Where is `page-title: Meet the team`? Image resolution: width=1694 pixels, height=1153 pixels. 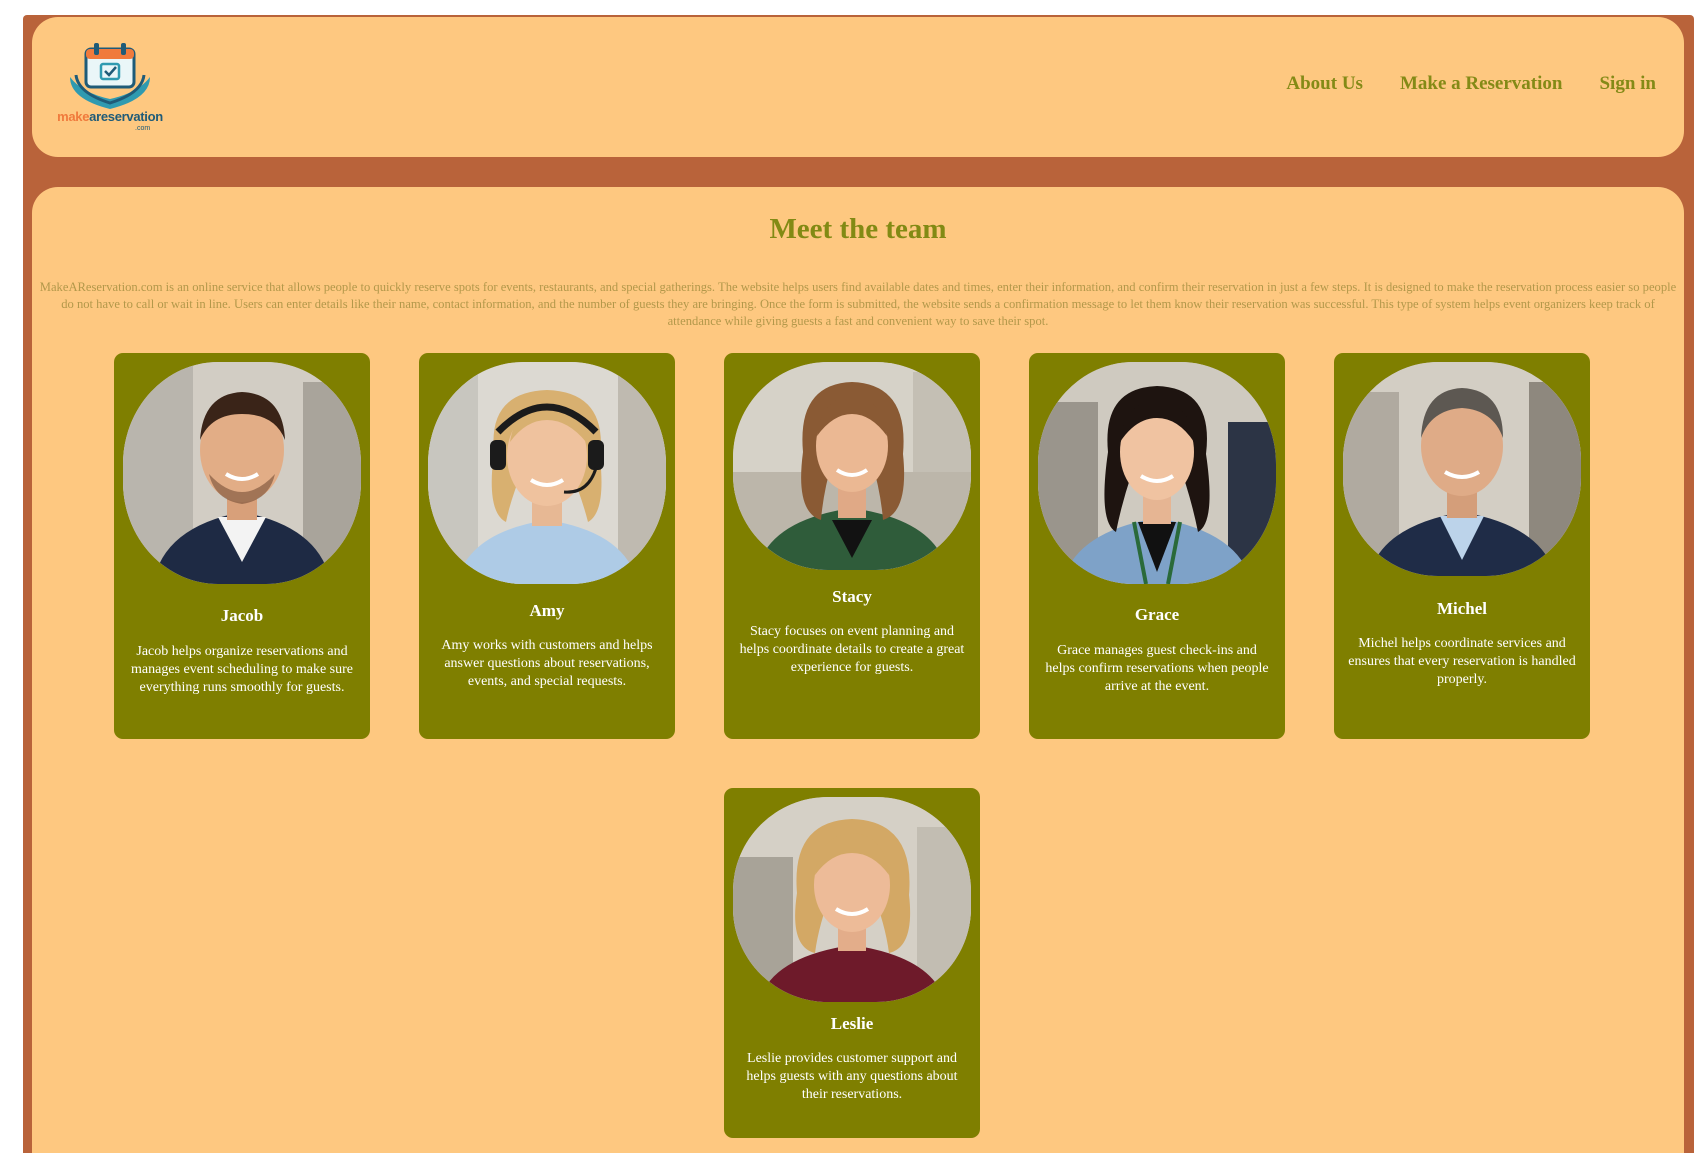
page-title: Meet the team is located at coordinates (858, 229).